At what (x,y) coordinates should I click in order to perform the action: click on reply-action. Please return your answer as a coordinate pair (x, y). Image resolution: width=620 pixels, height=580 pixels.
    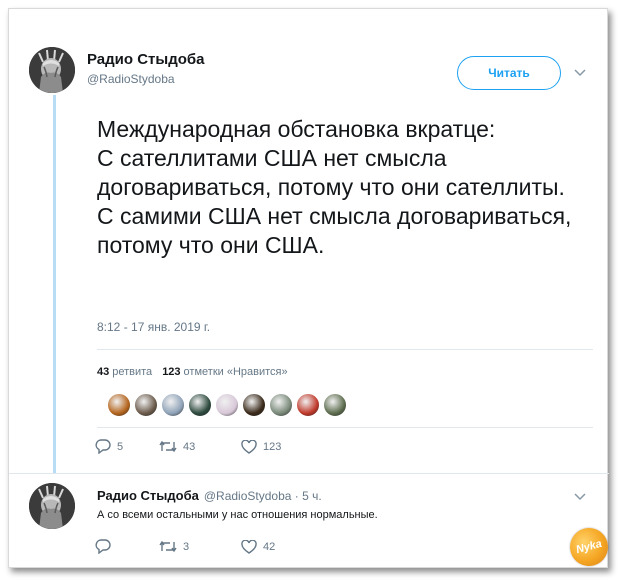
    Looking at the image, I should click on (127, 546).